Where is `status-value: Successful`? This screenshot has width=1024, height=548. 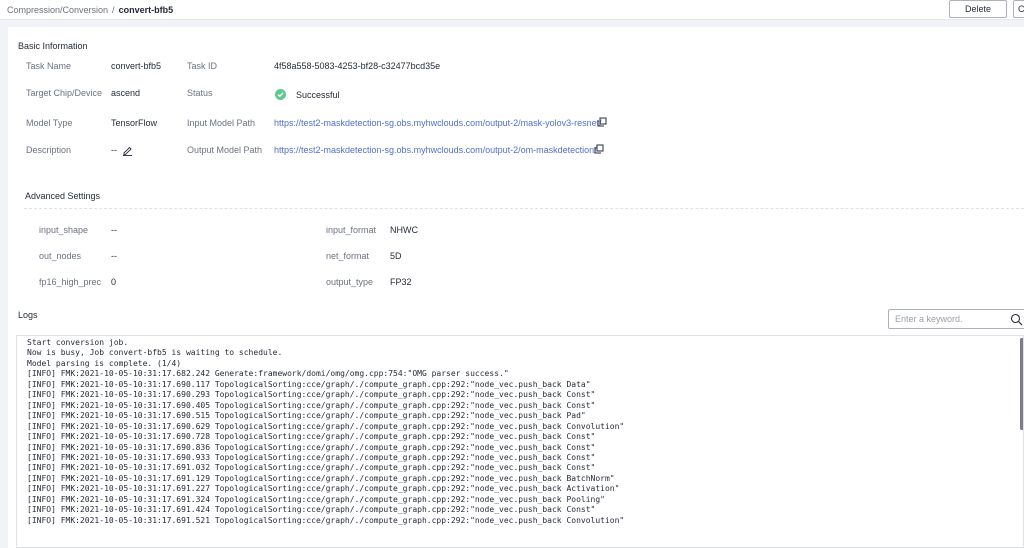
status-value: Successful is located at coordinates (318, 95).